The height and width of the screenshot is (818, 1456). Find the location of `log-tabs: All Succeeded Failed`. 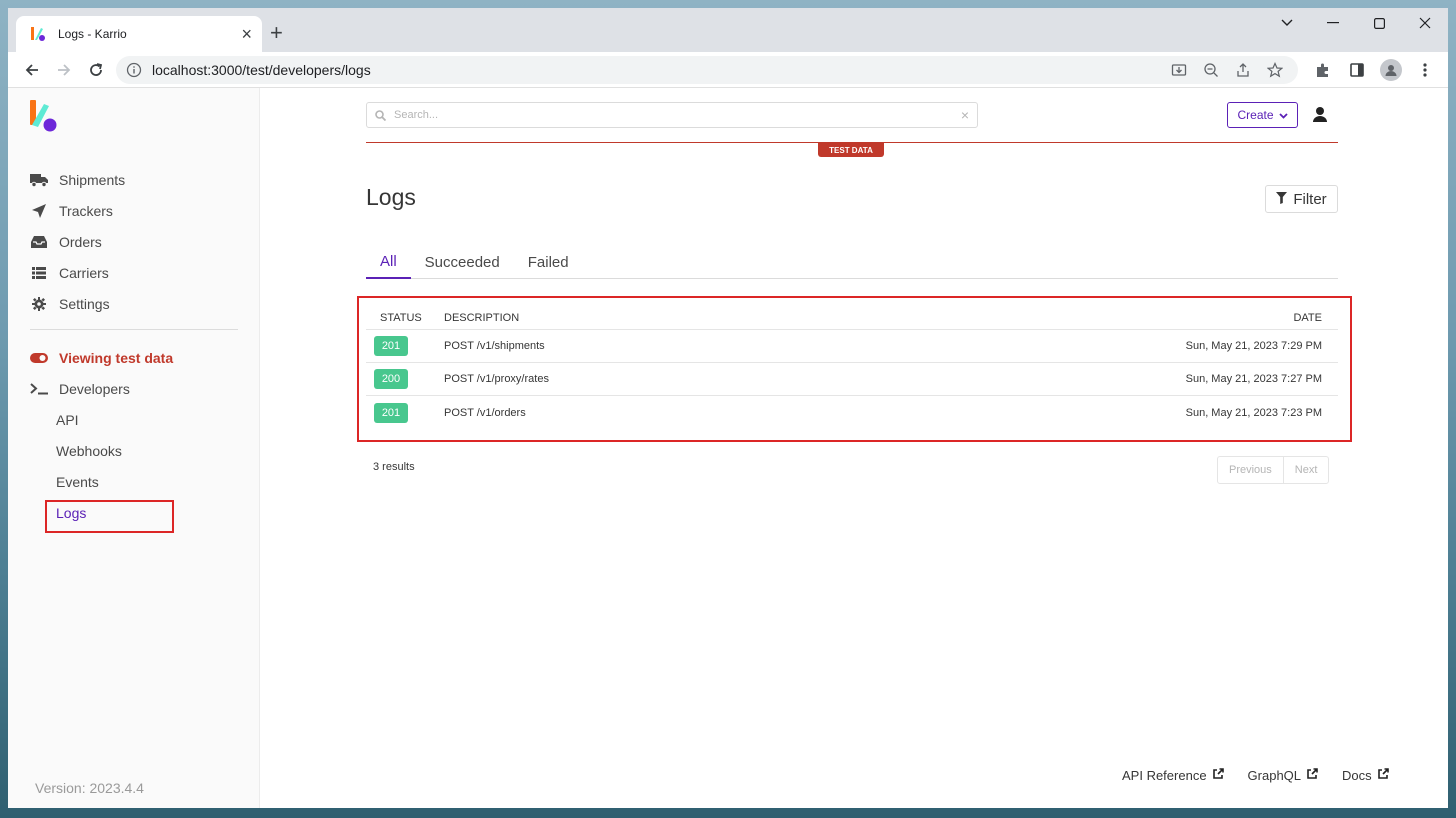

log-tabs: All Succeeded Failed is located at coordinates (852, 262).